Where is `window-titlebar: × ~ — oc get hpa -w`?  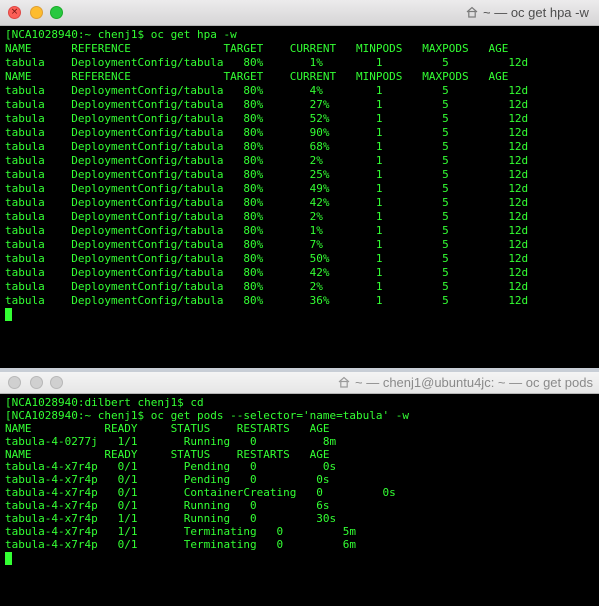 window-titlebar: × ~ — oc get hpa -w is located at coordinates (299, 13).